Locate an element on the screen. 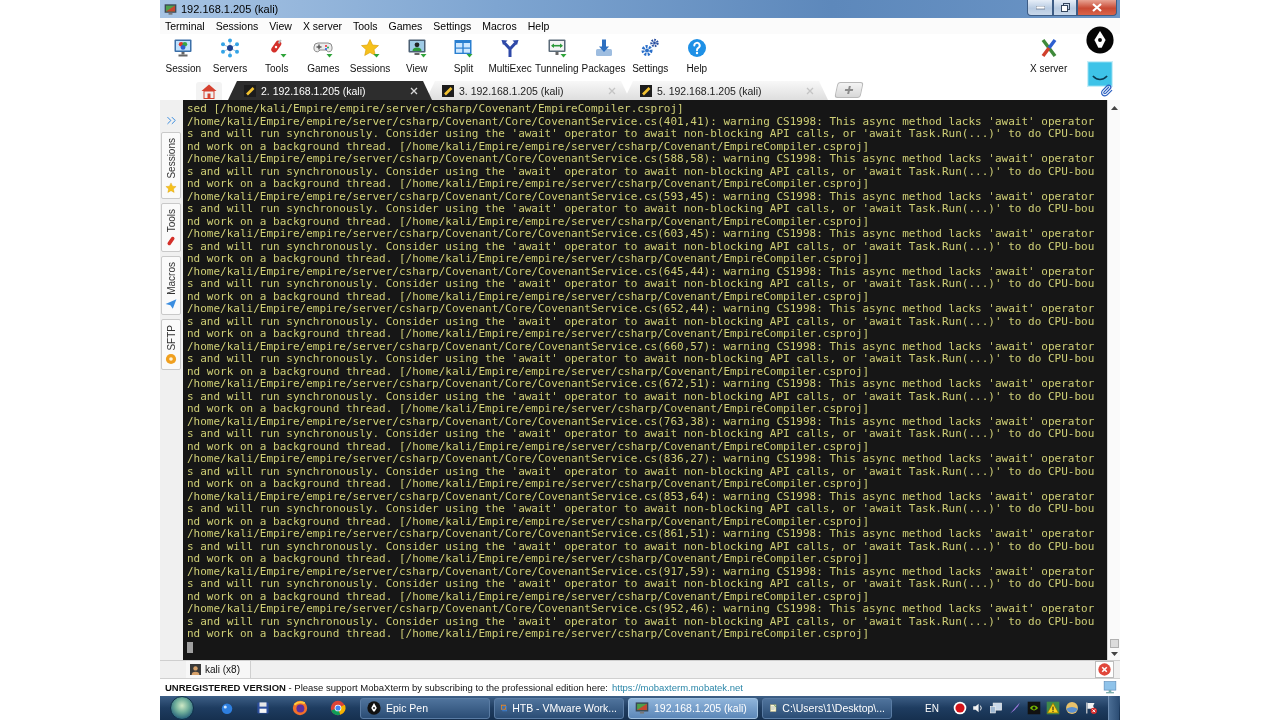  close-button is located at coordinates (1097, 8).